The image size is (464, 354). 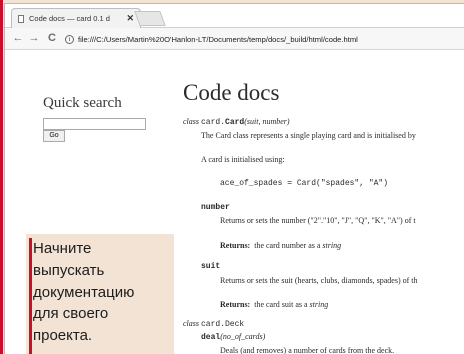 I want to click on class-deck-signature: class card.Deck, so click(x=213, y=324).